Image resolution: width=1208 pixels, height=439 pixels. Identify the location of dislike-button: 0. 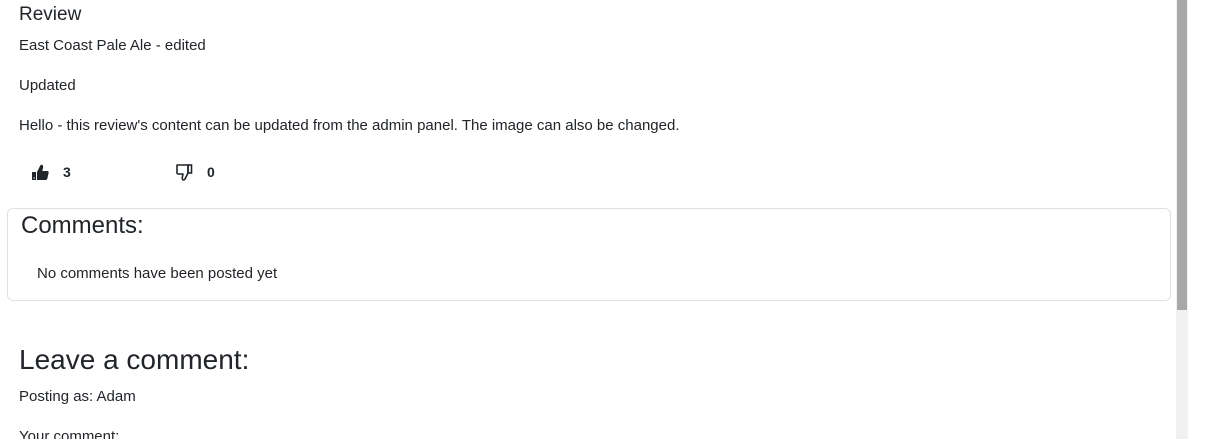
(194, 172).